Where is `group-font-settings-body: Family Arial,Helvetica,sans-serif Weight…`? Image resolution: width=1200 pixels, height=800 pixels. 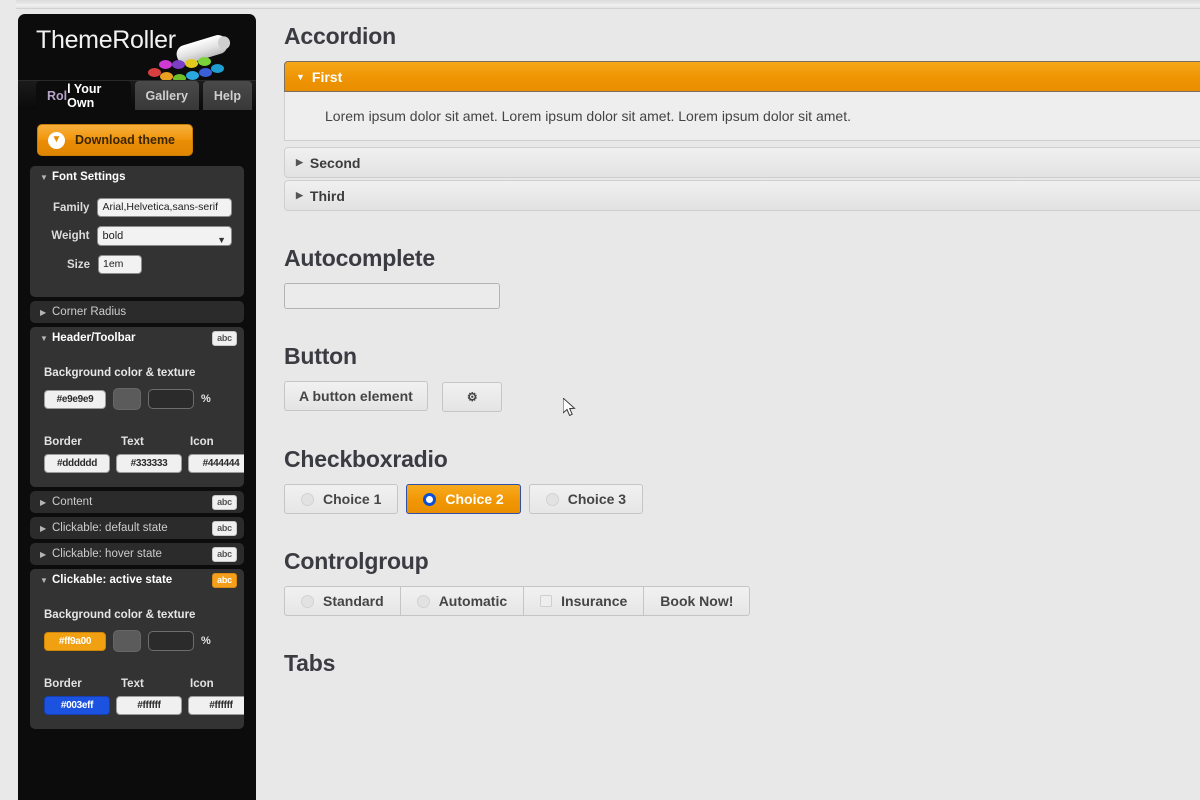
group-font-settings-body: Family Arial,Helvetica,sans-serif Weight… is located at coordinates (137, 242).